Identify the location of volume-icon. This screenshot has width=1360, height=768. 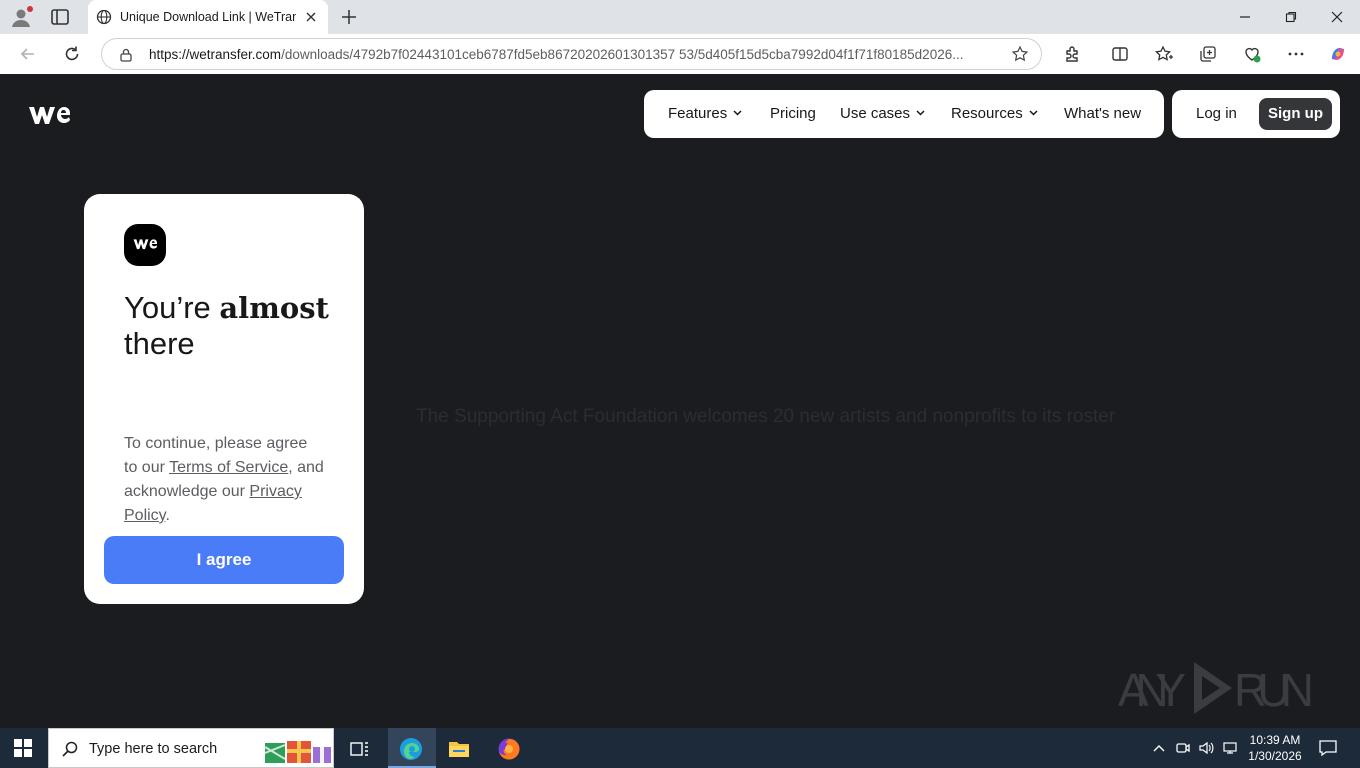
(1206, 748).